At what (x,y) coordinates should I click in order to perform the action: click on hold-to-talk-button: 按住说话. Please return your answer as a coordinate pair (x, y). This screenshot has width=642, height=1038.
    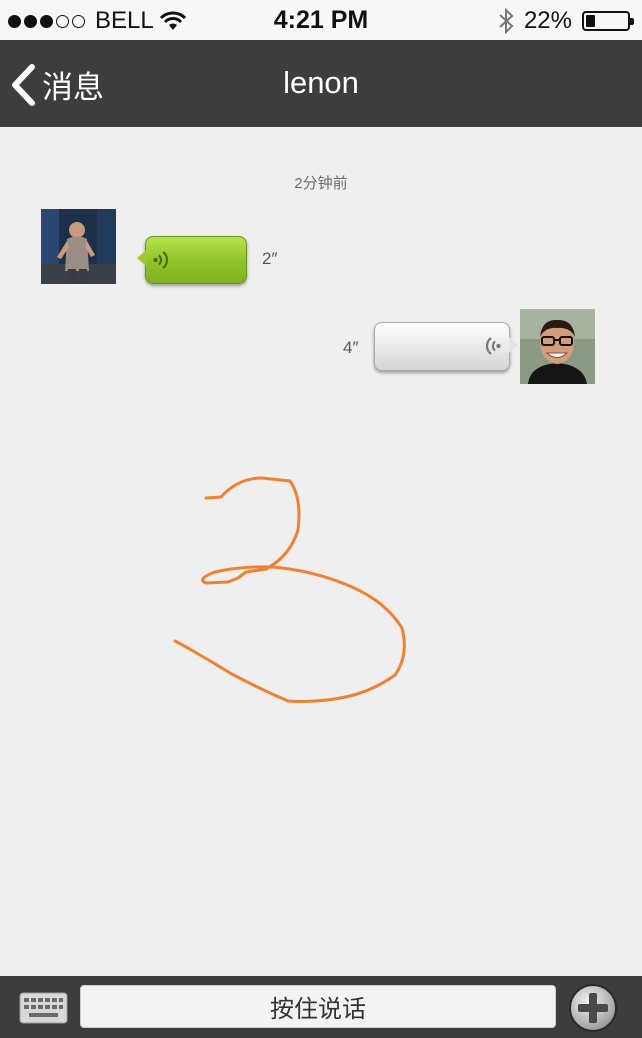
    Looking at the image, I should click on (318, 1006).